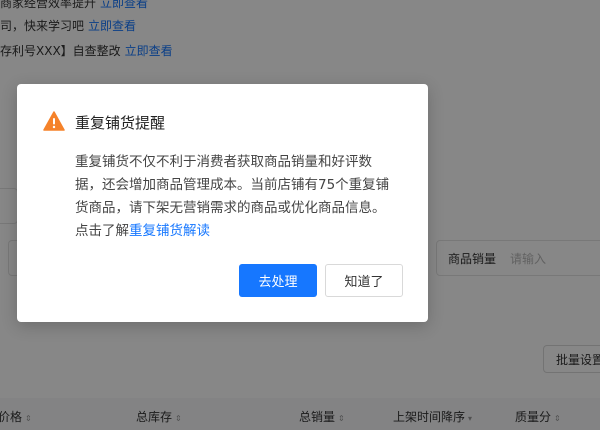 The image size is (600, 430). I want to click on warning-icon, so click(54, 121).